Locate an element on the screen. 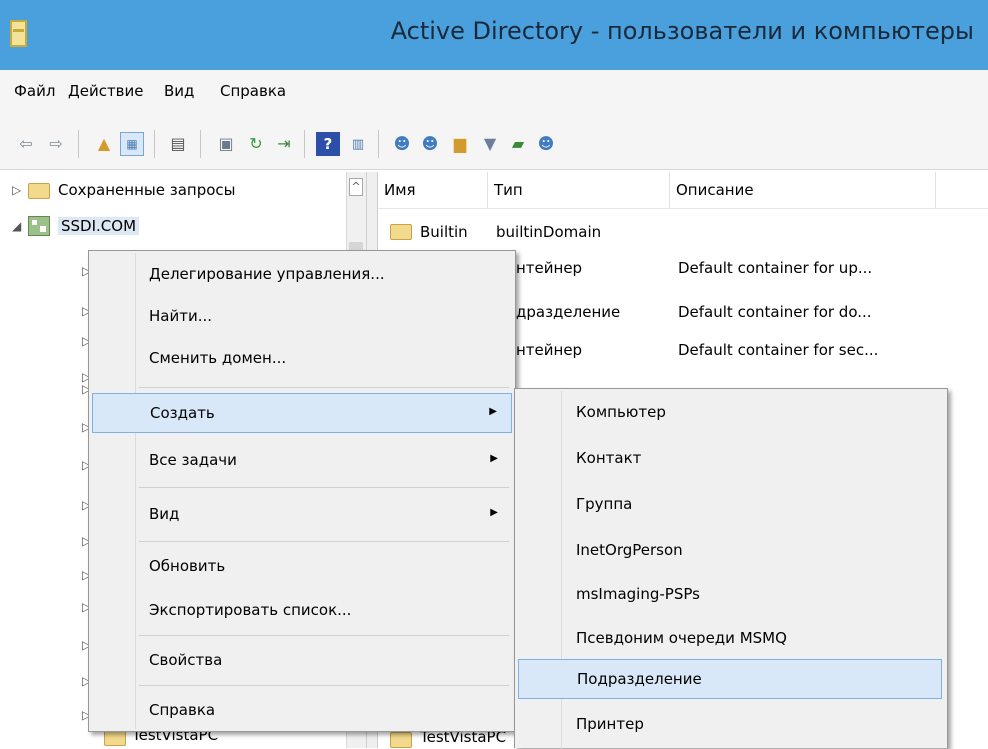  menu-item-label: Псевдоним очереди MSMQ is located at coordinates (681, 638).